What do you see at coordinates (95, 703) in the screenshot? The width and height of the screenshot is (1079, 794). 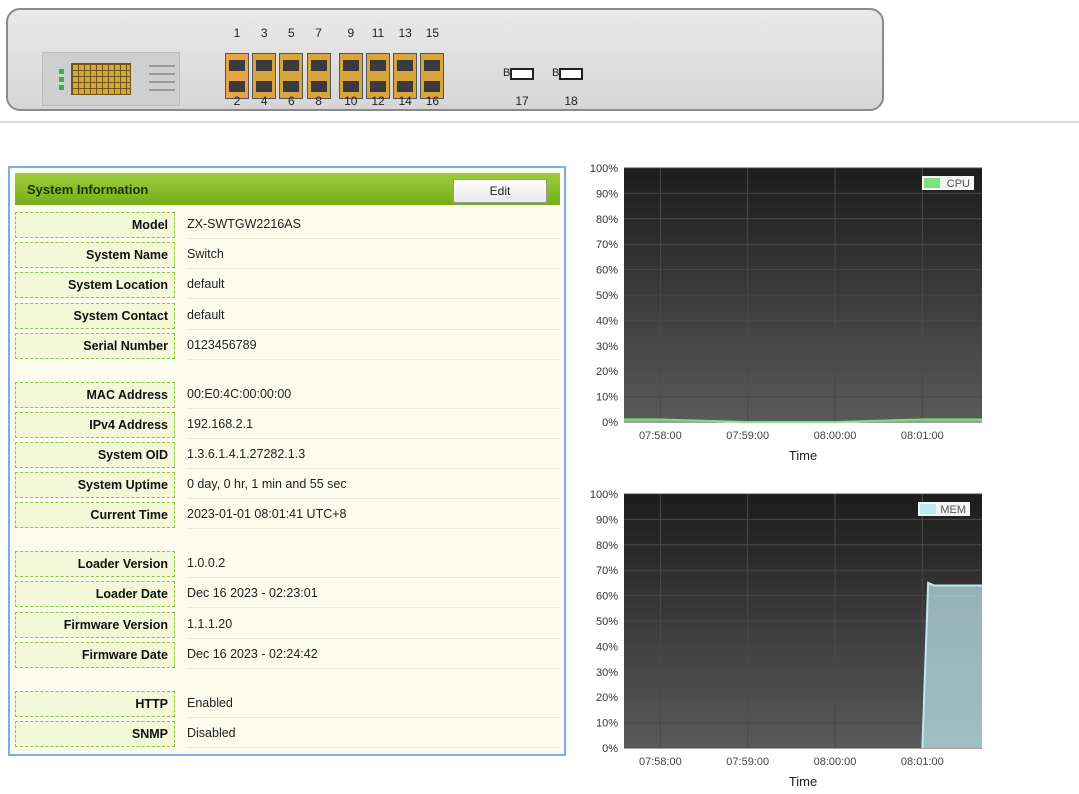 I see `info-label: HTTP` at bounding box center [95, 703].